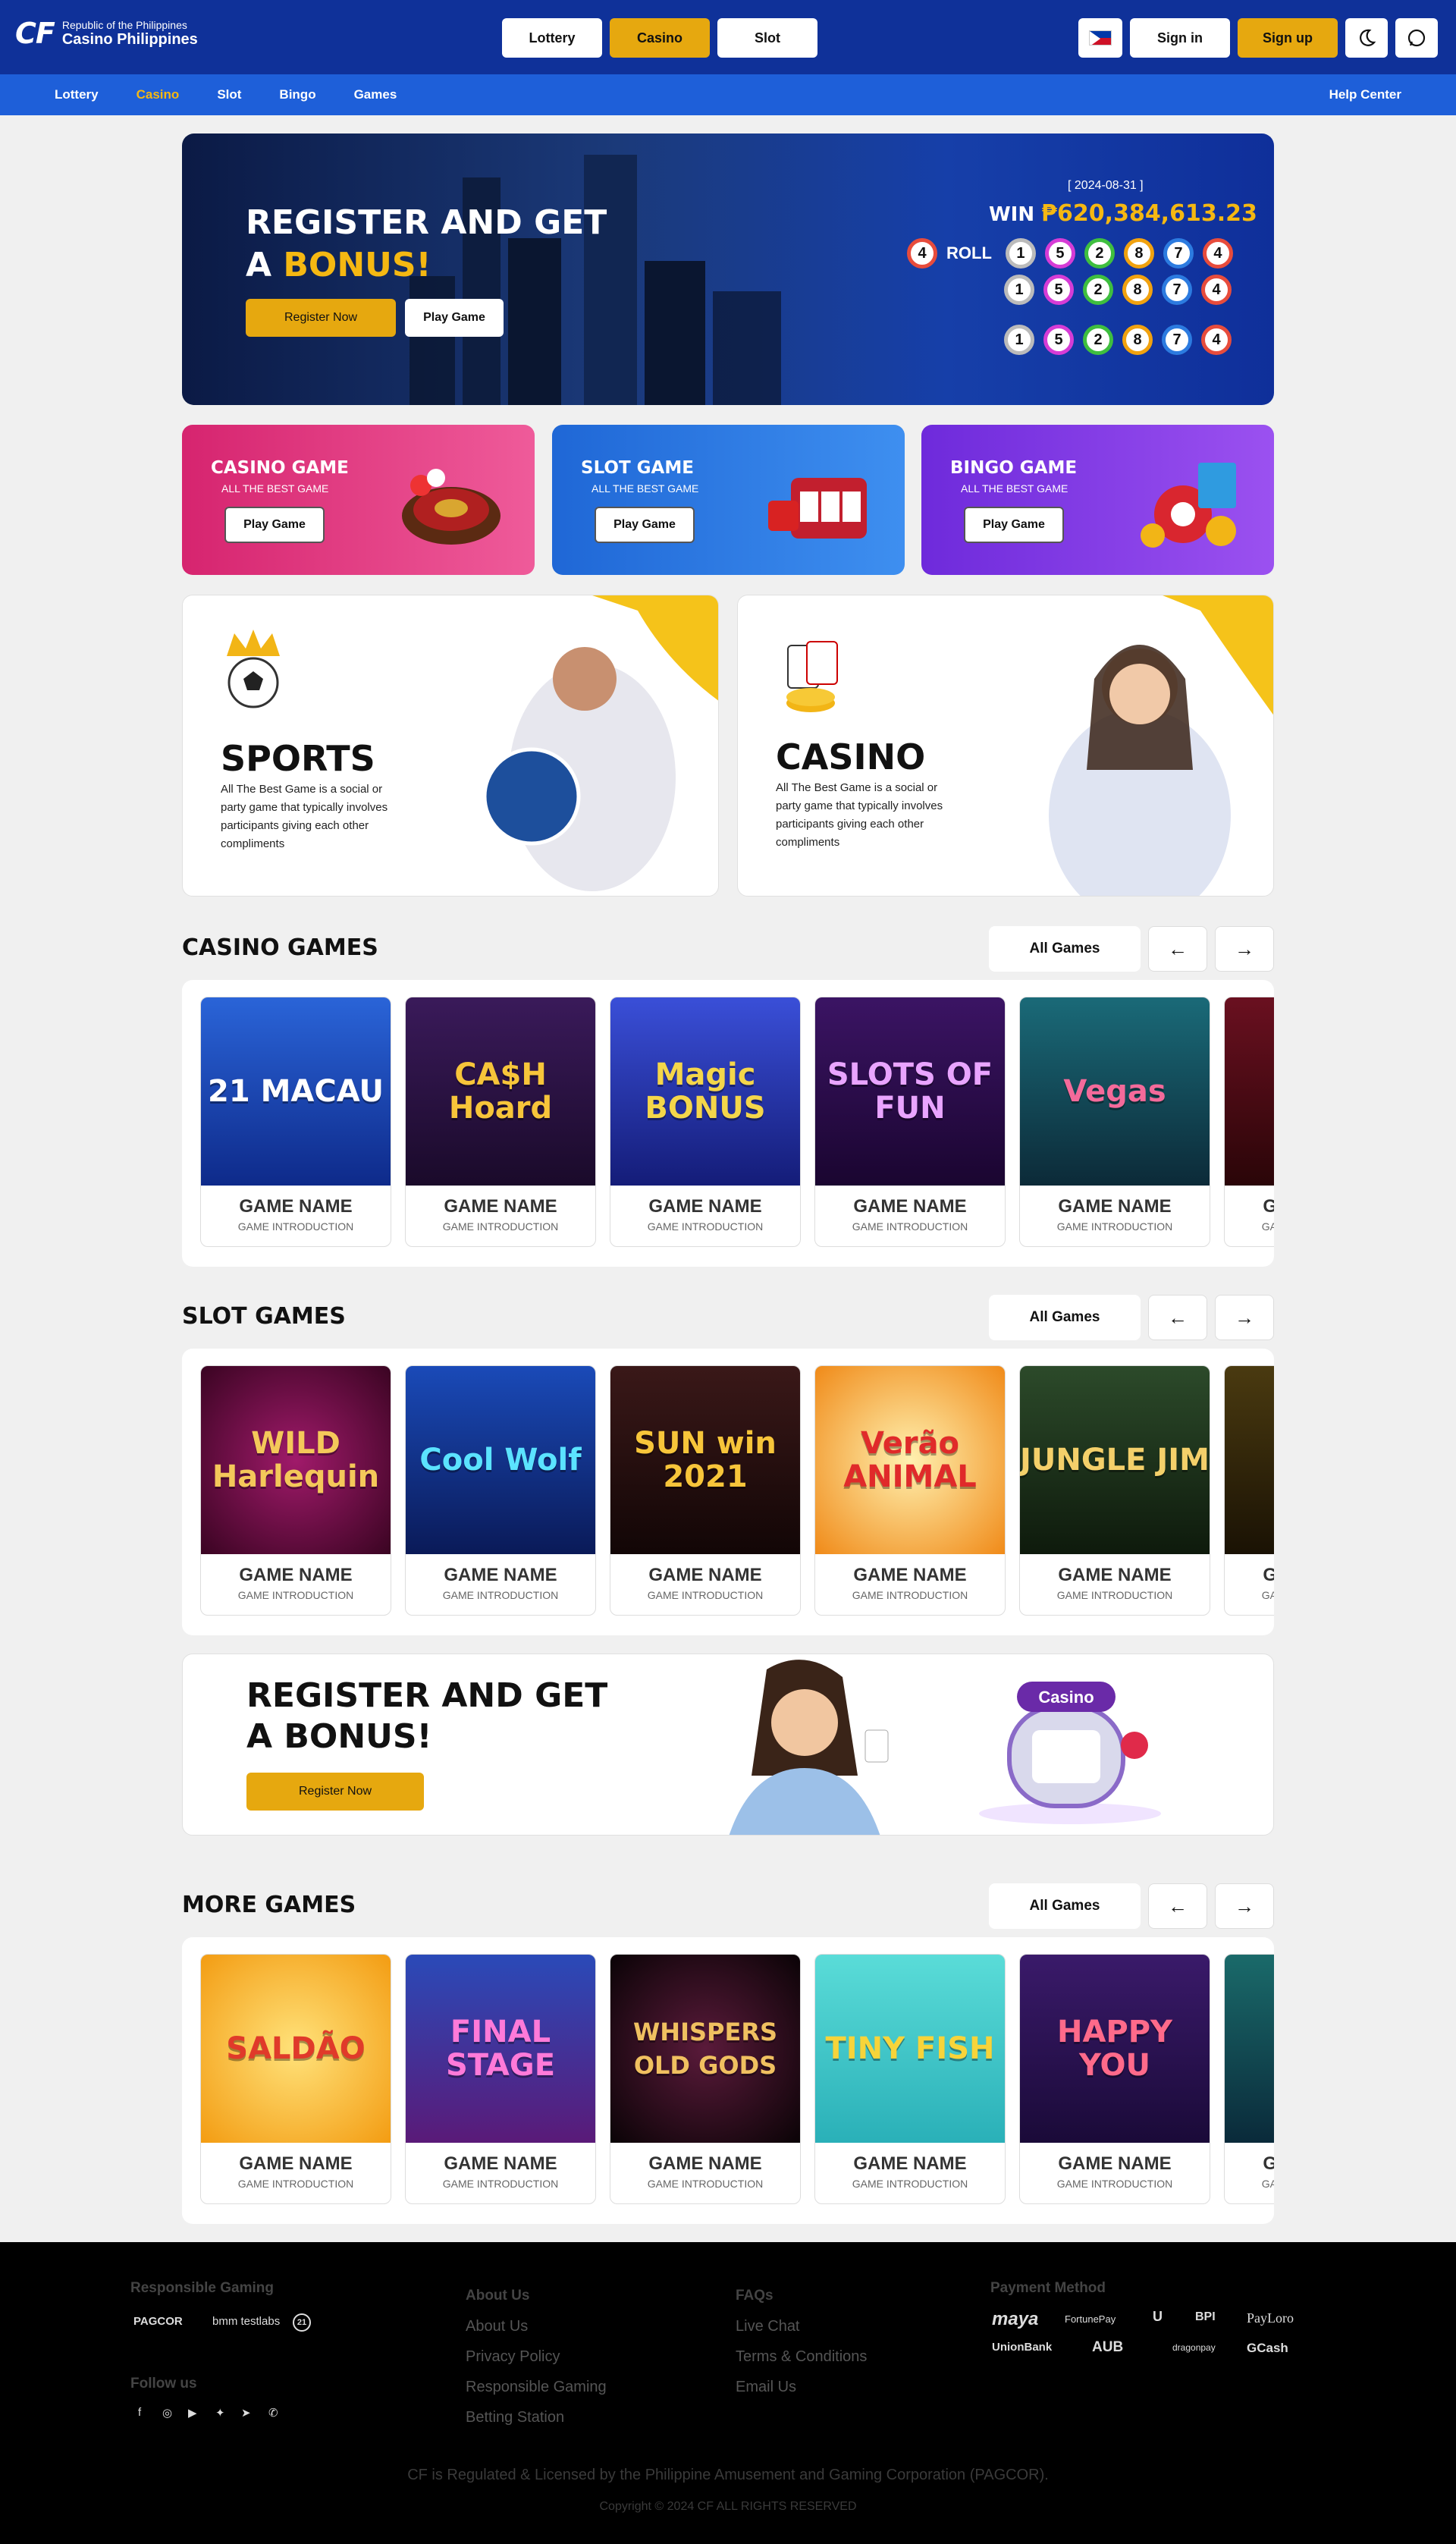 This screenshot has width=1456, height=2544. I want to click on telegram-icon: ➤, so click(246, 2413).